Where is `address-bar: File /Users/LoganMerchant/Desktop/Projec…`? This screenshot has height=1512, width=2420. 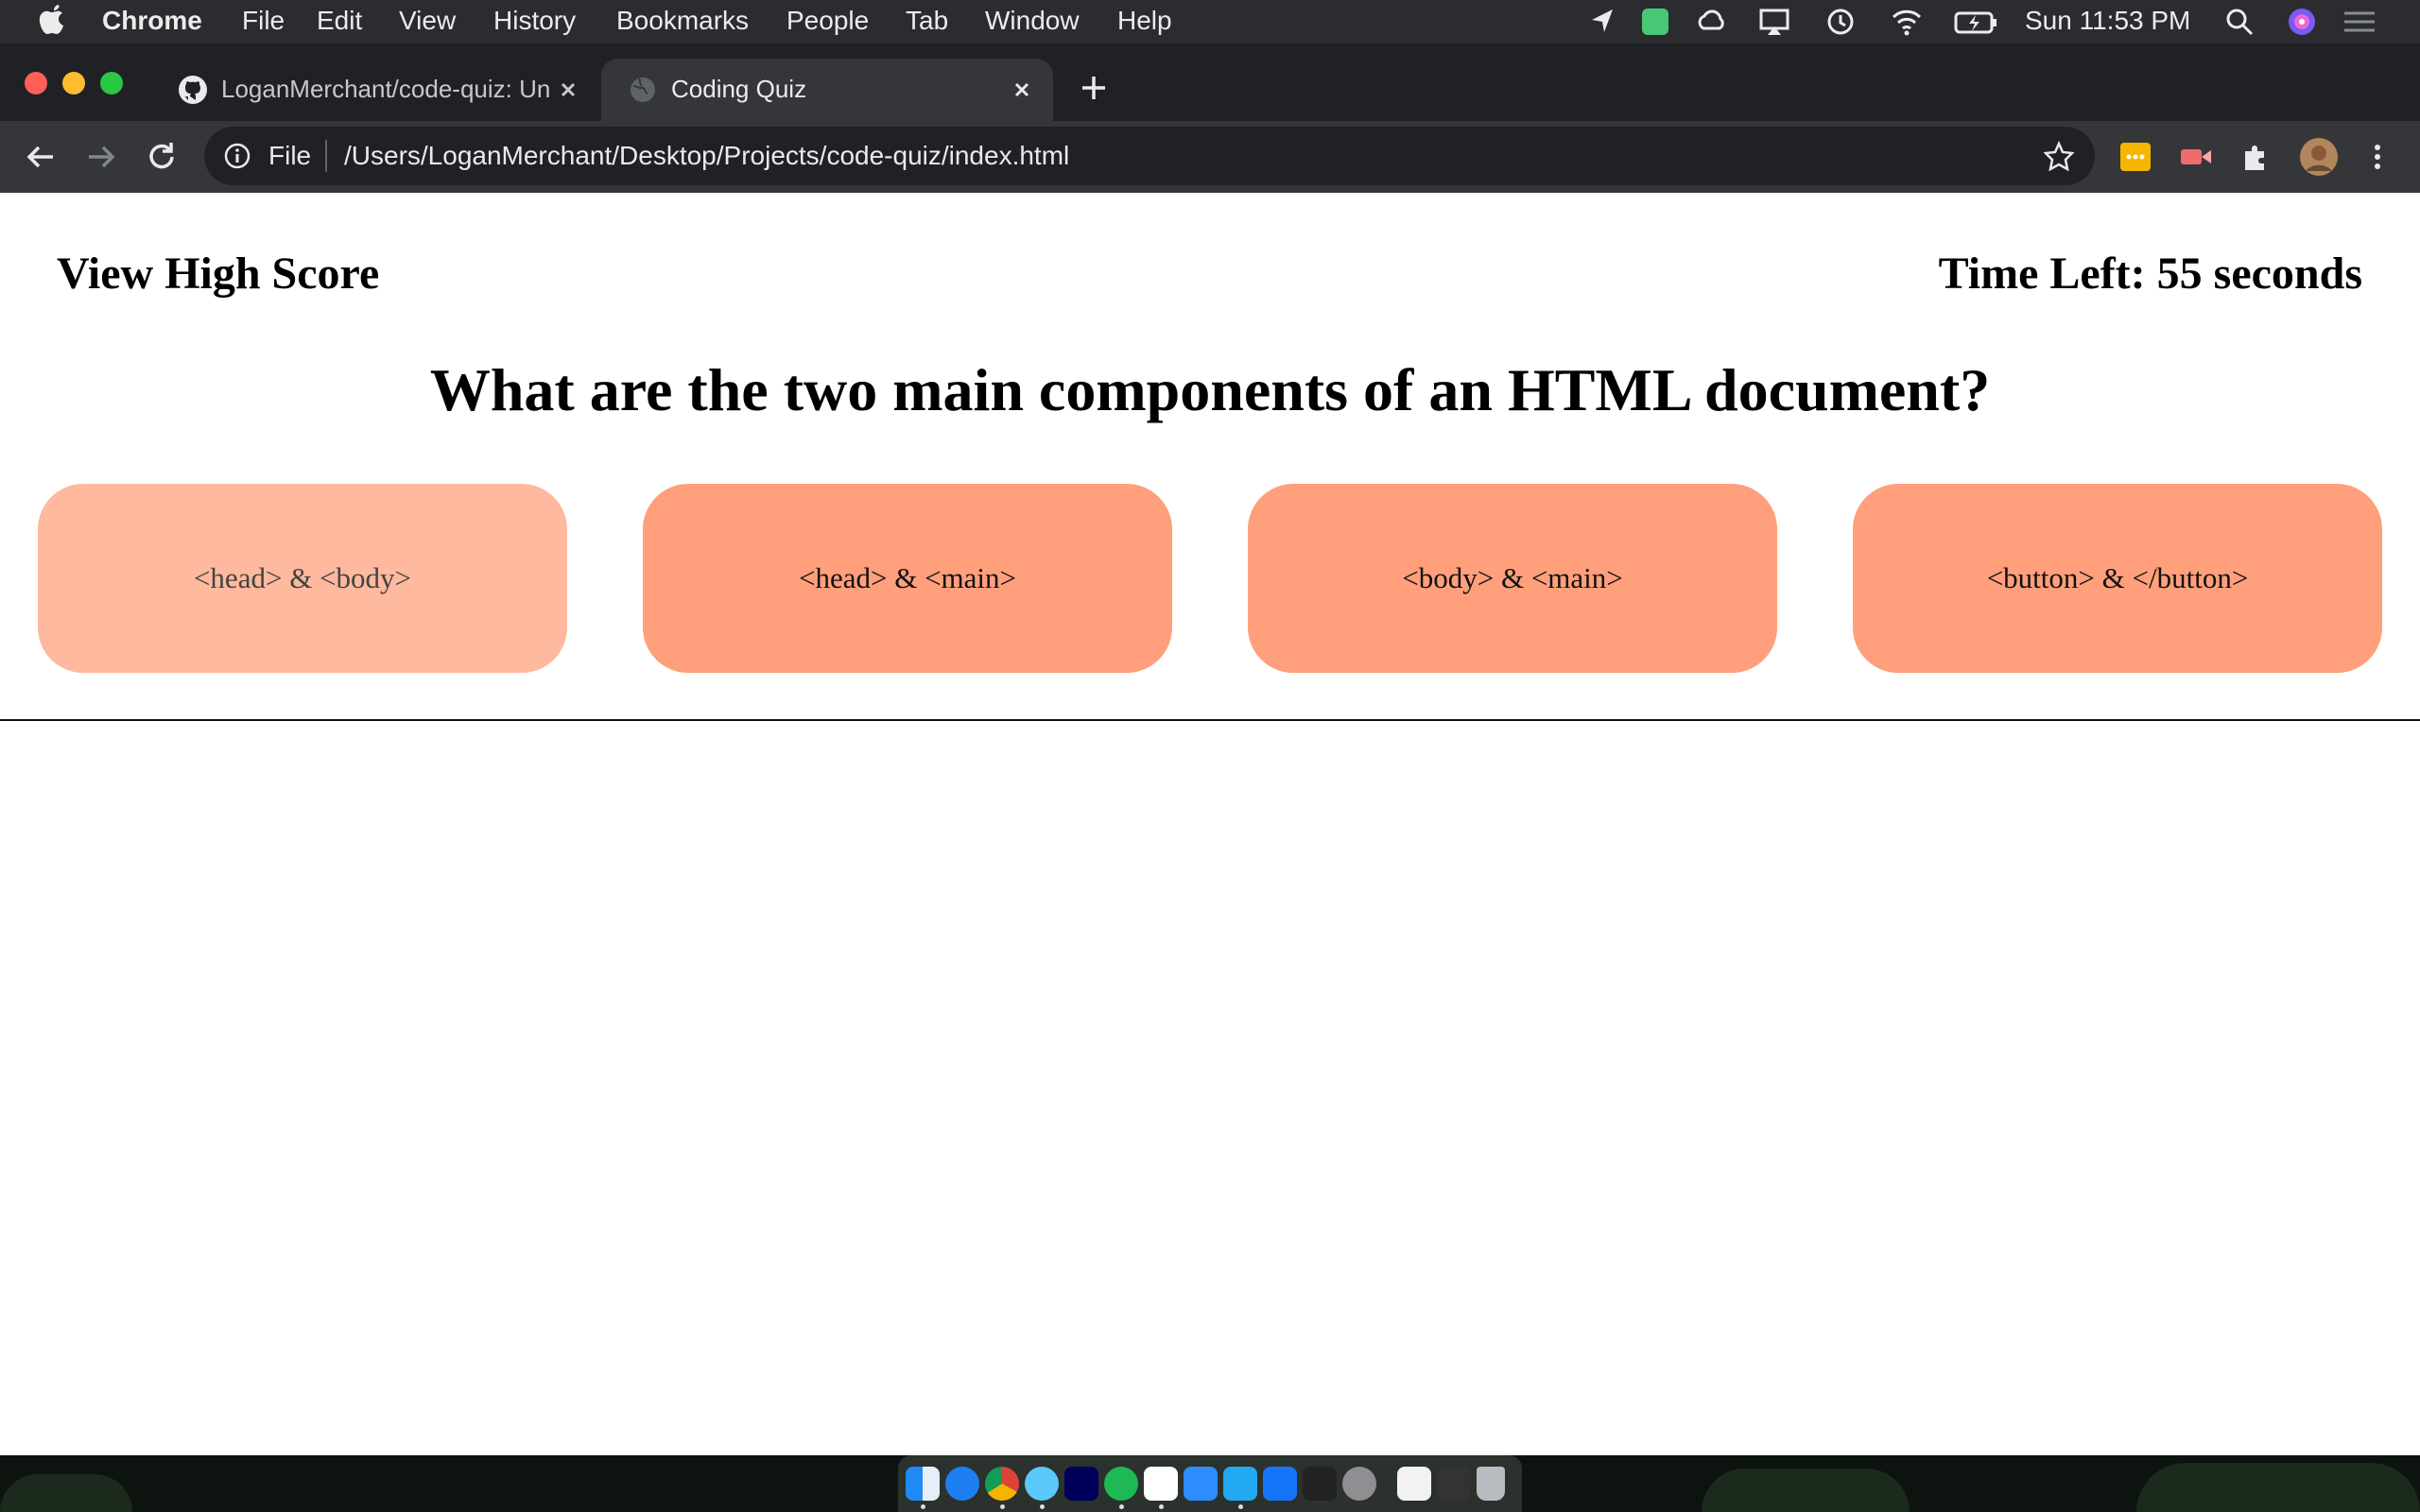 address-bar: File /Users/LoganMerchant/Desktop/Projec… is located at coordinates (1149, 156).